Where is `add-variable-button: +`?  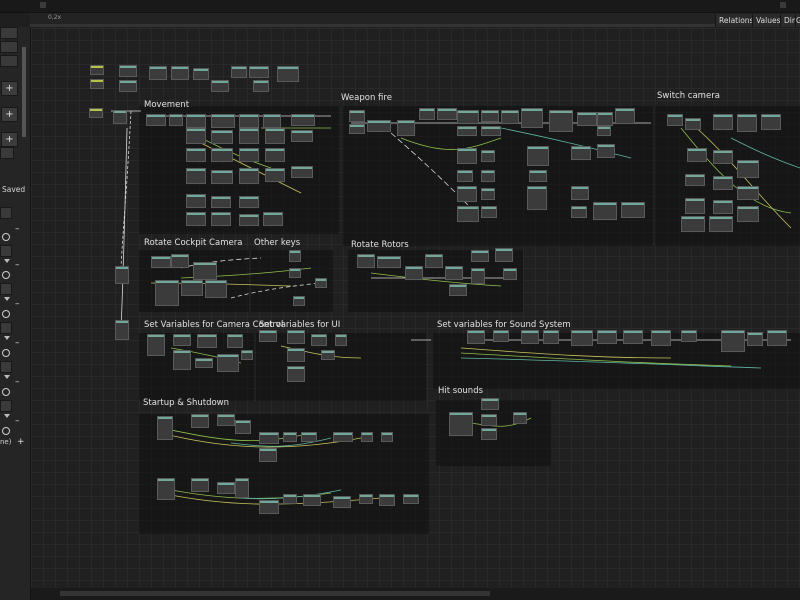
add-variable-button: + is located at coordinates (21, 442).